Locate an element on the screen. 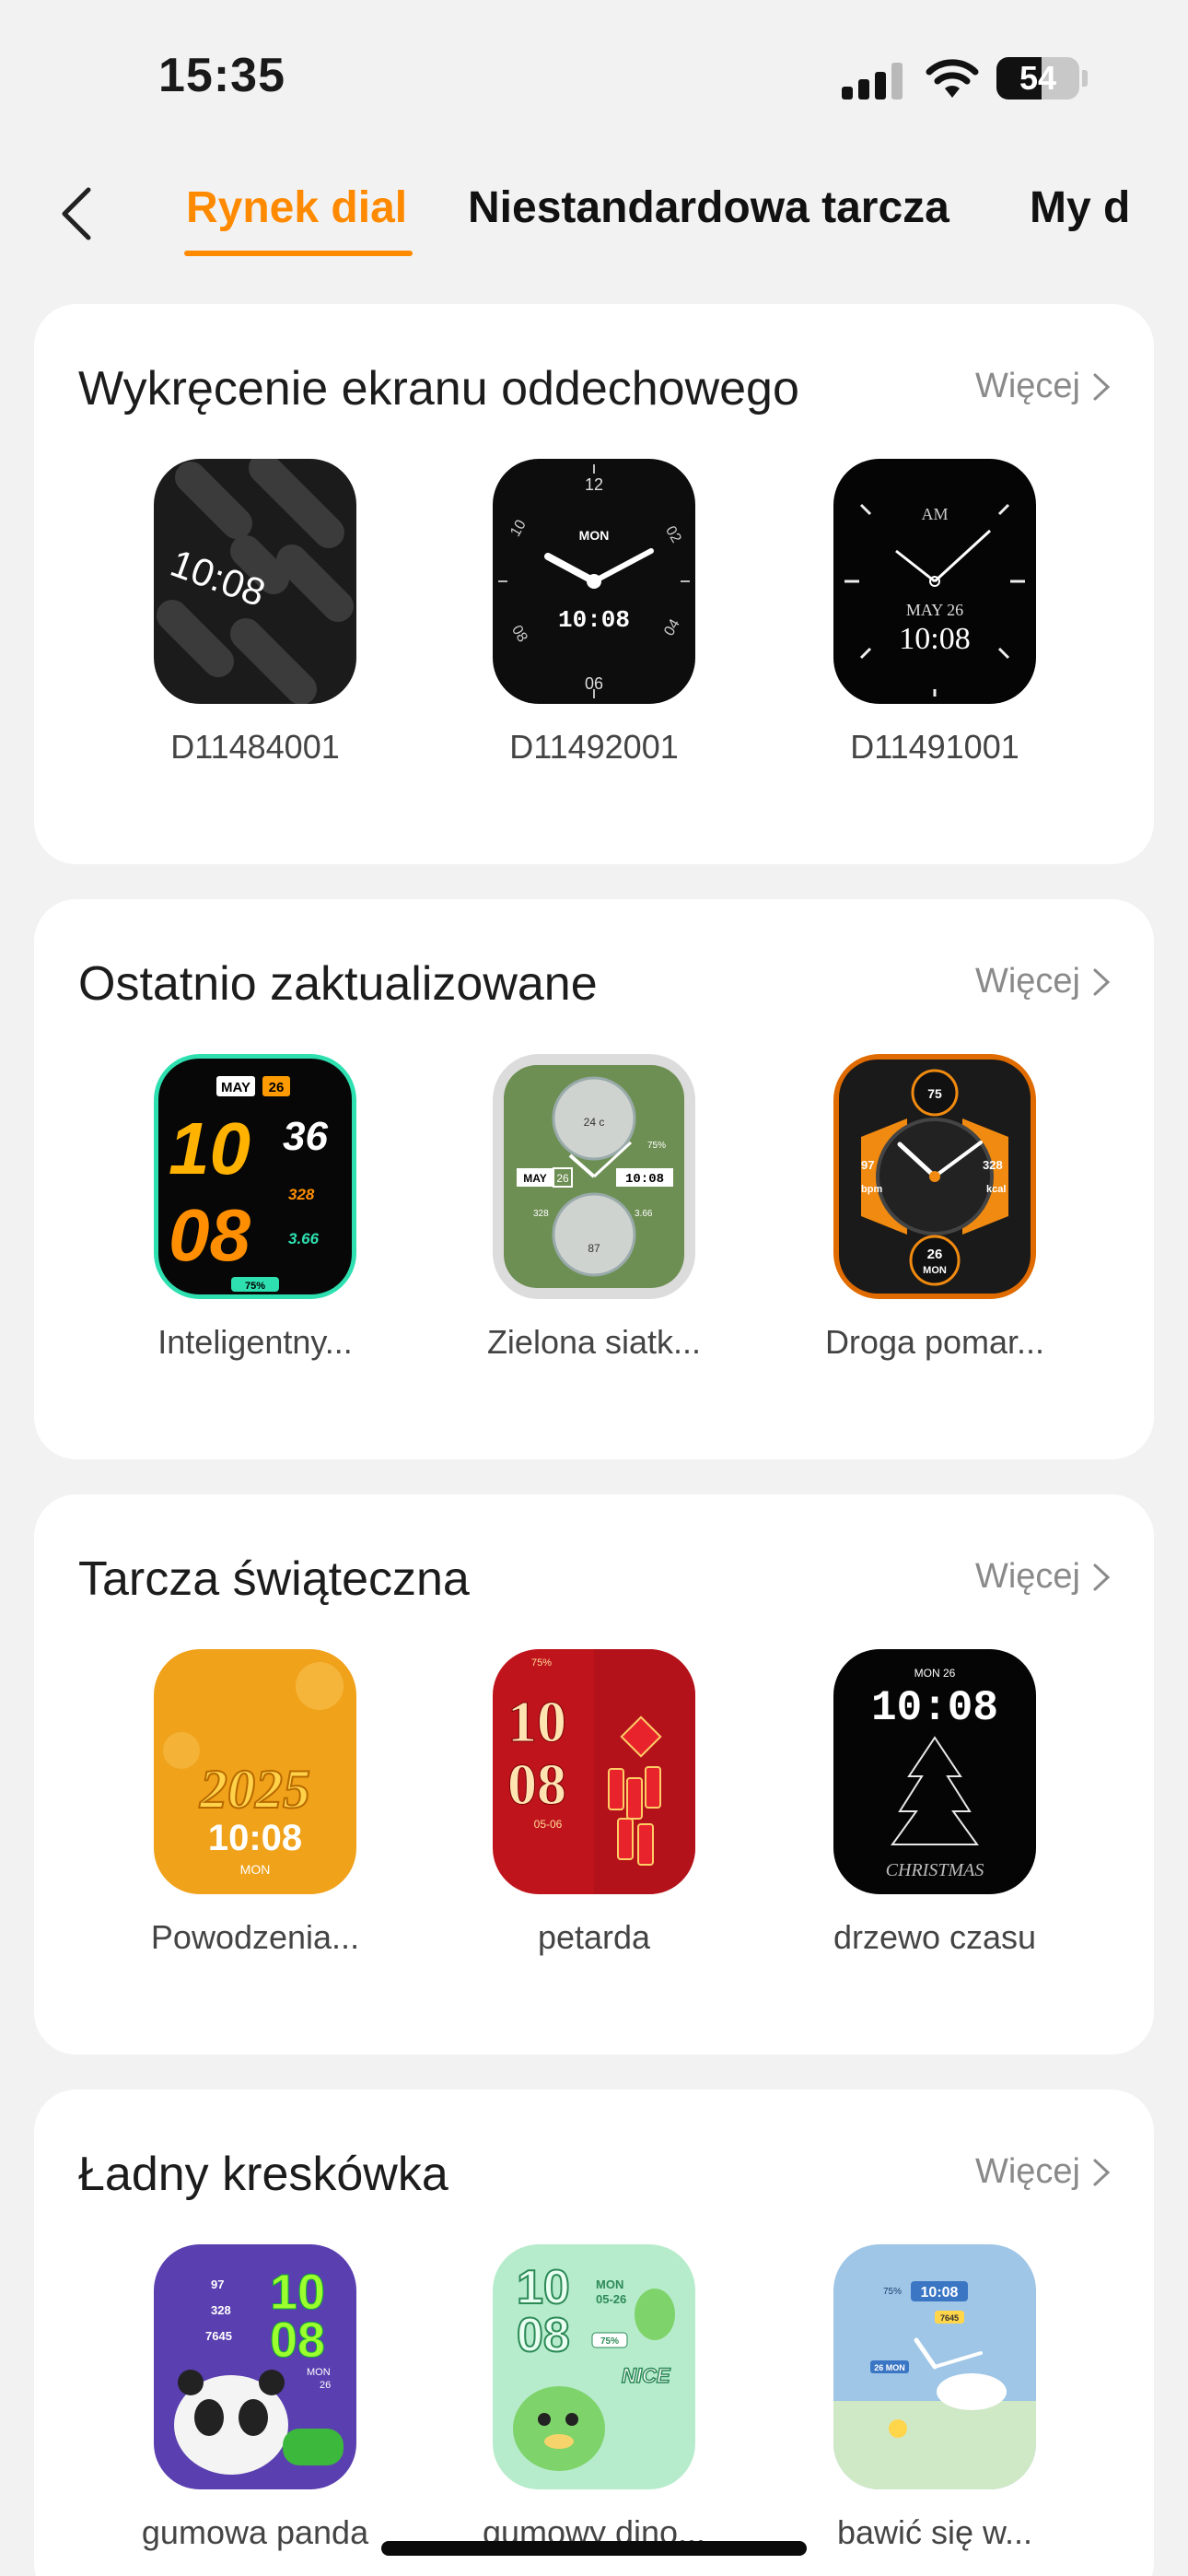  section-title: Ostatnio zaktualizowane is located at coordinates (338, 984).